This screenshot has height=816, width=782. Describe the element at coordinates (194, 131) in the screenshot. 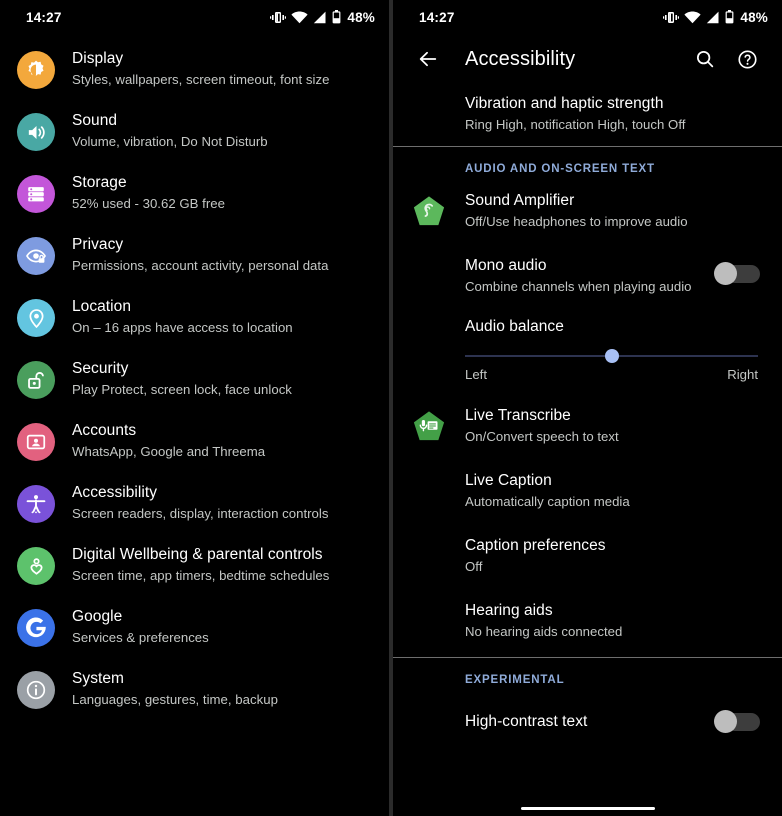

I see `settings-row-sound: Sound Volume, vibration, Do Not Disturb` at that location.